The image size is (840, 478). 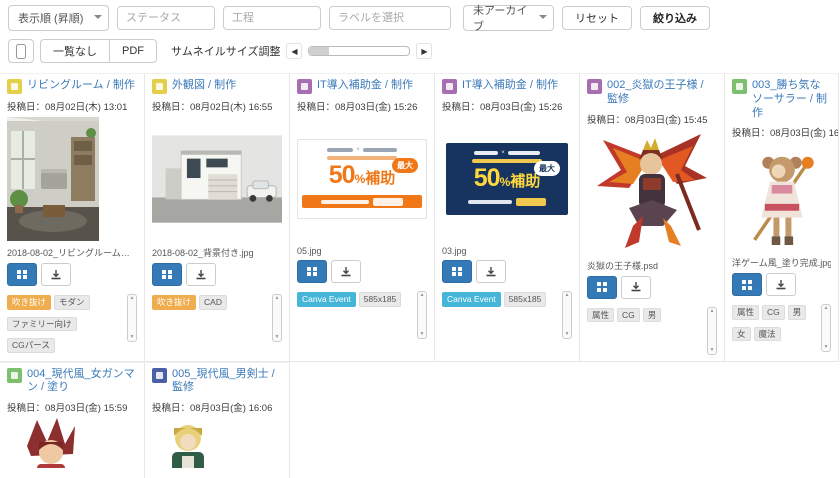 What do you see at coordinates (662, 93) in the screenshot?
I see `card-title-link: 002_炎獄の王子様 / 監修` at bounding box center [662, 93].